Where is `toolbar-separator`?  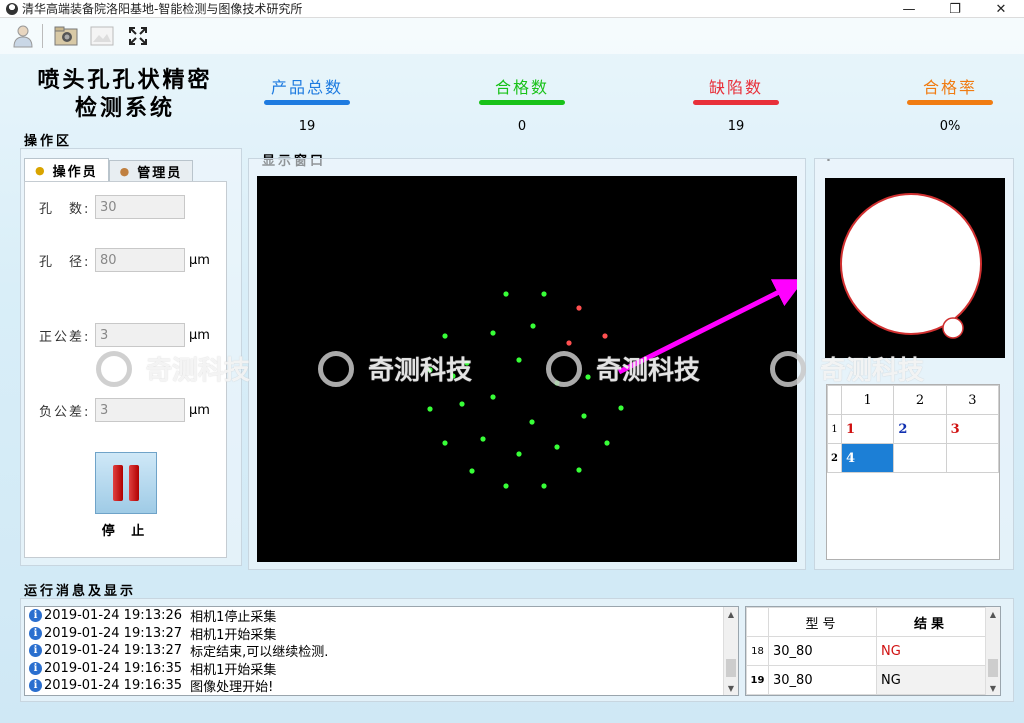
toolbar-separator is located at coordinates (42, 36).